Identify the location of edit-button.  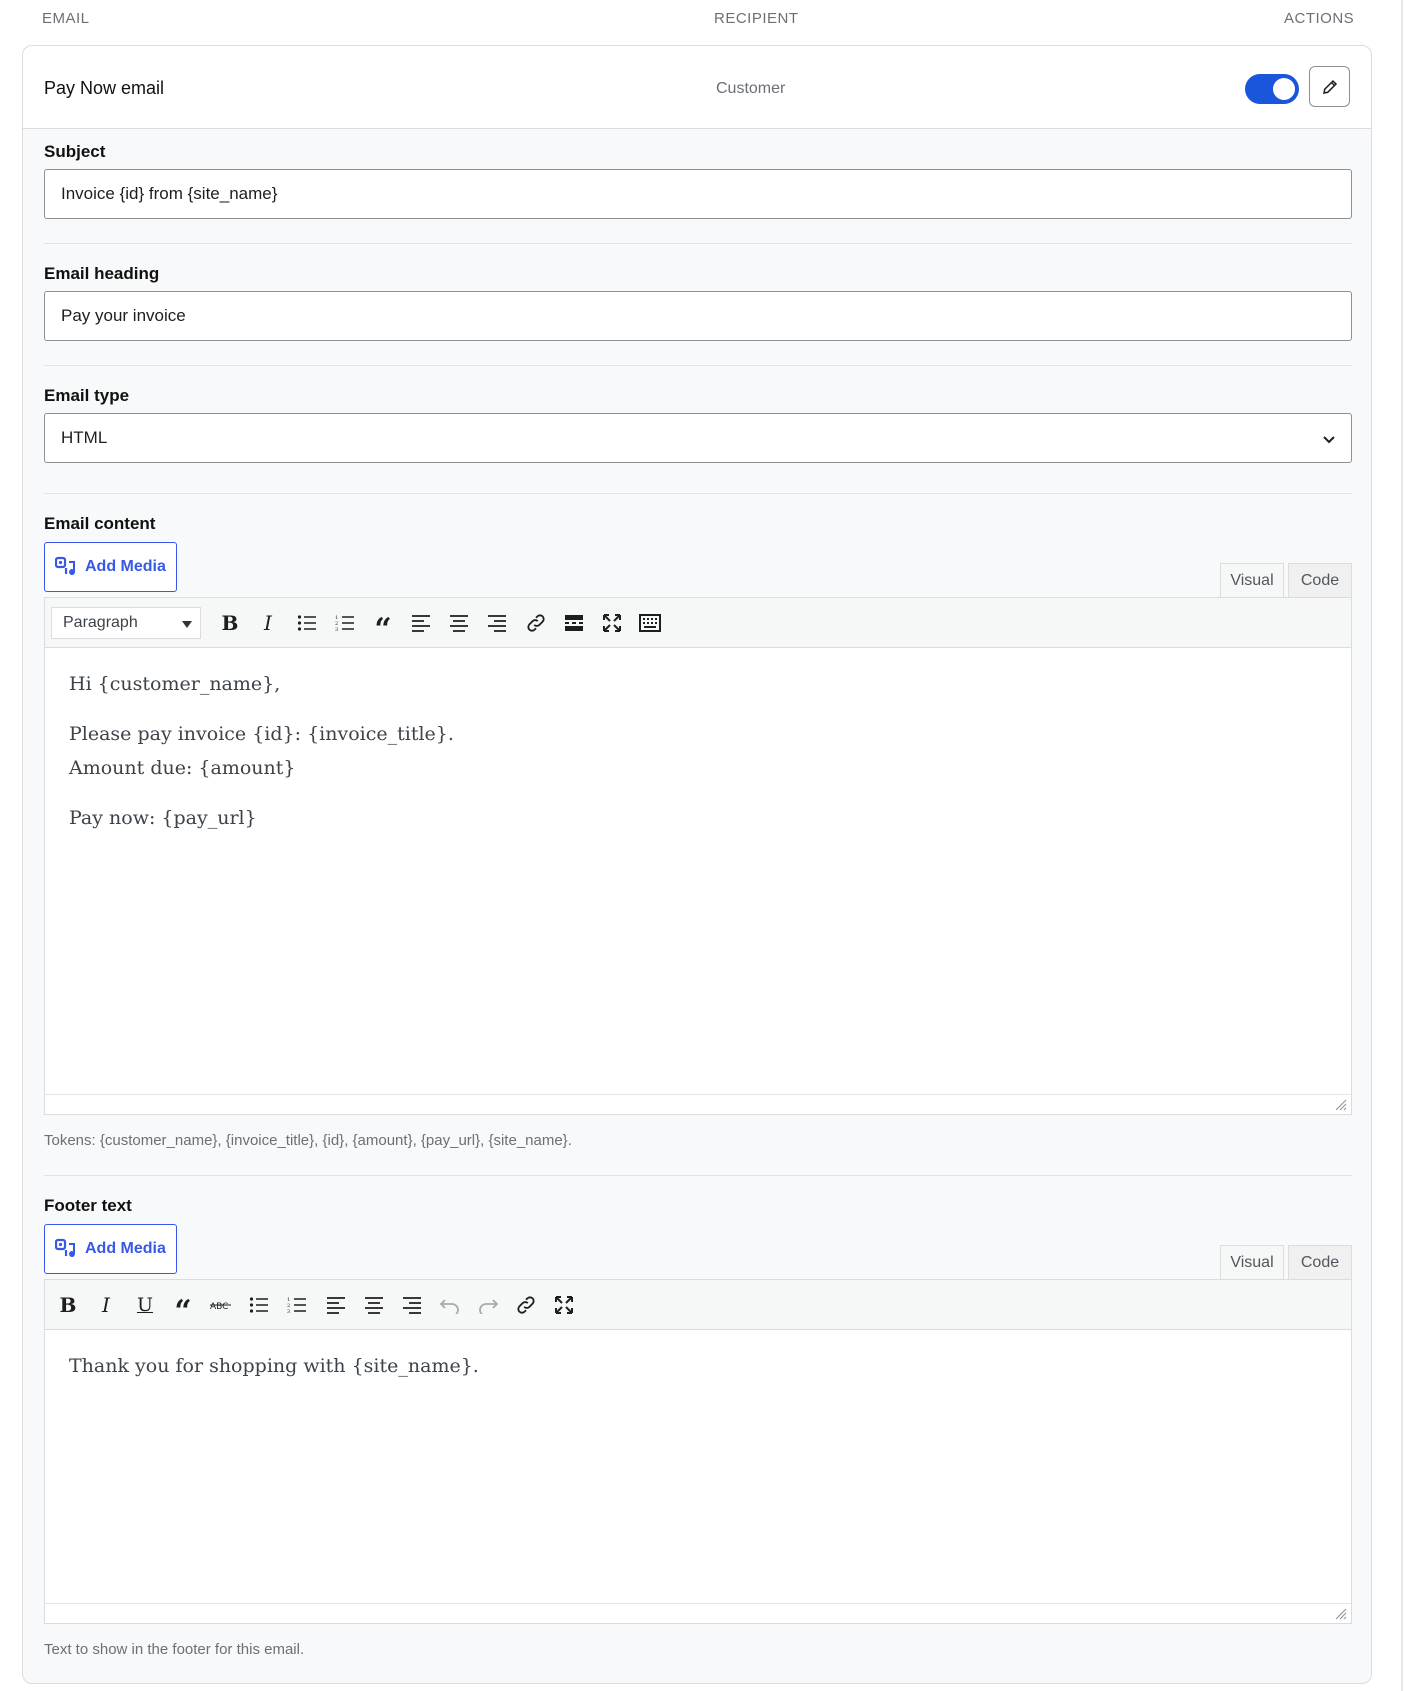
(1329, 86).